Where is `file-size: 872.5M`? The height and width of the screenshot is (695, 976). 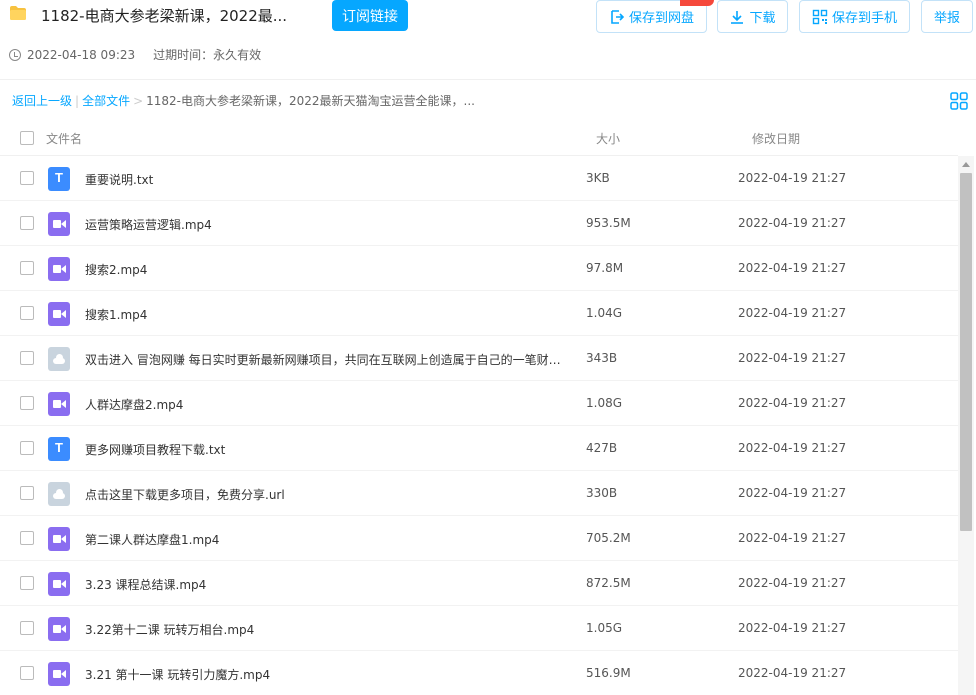
file-size: 872.5M is located at coordinates (608, 583).